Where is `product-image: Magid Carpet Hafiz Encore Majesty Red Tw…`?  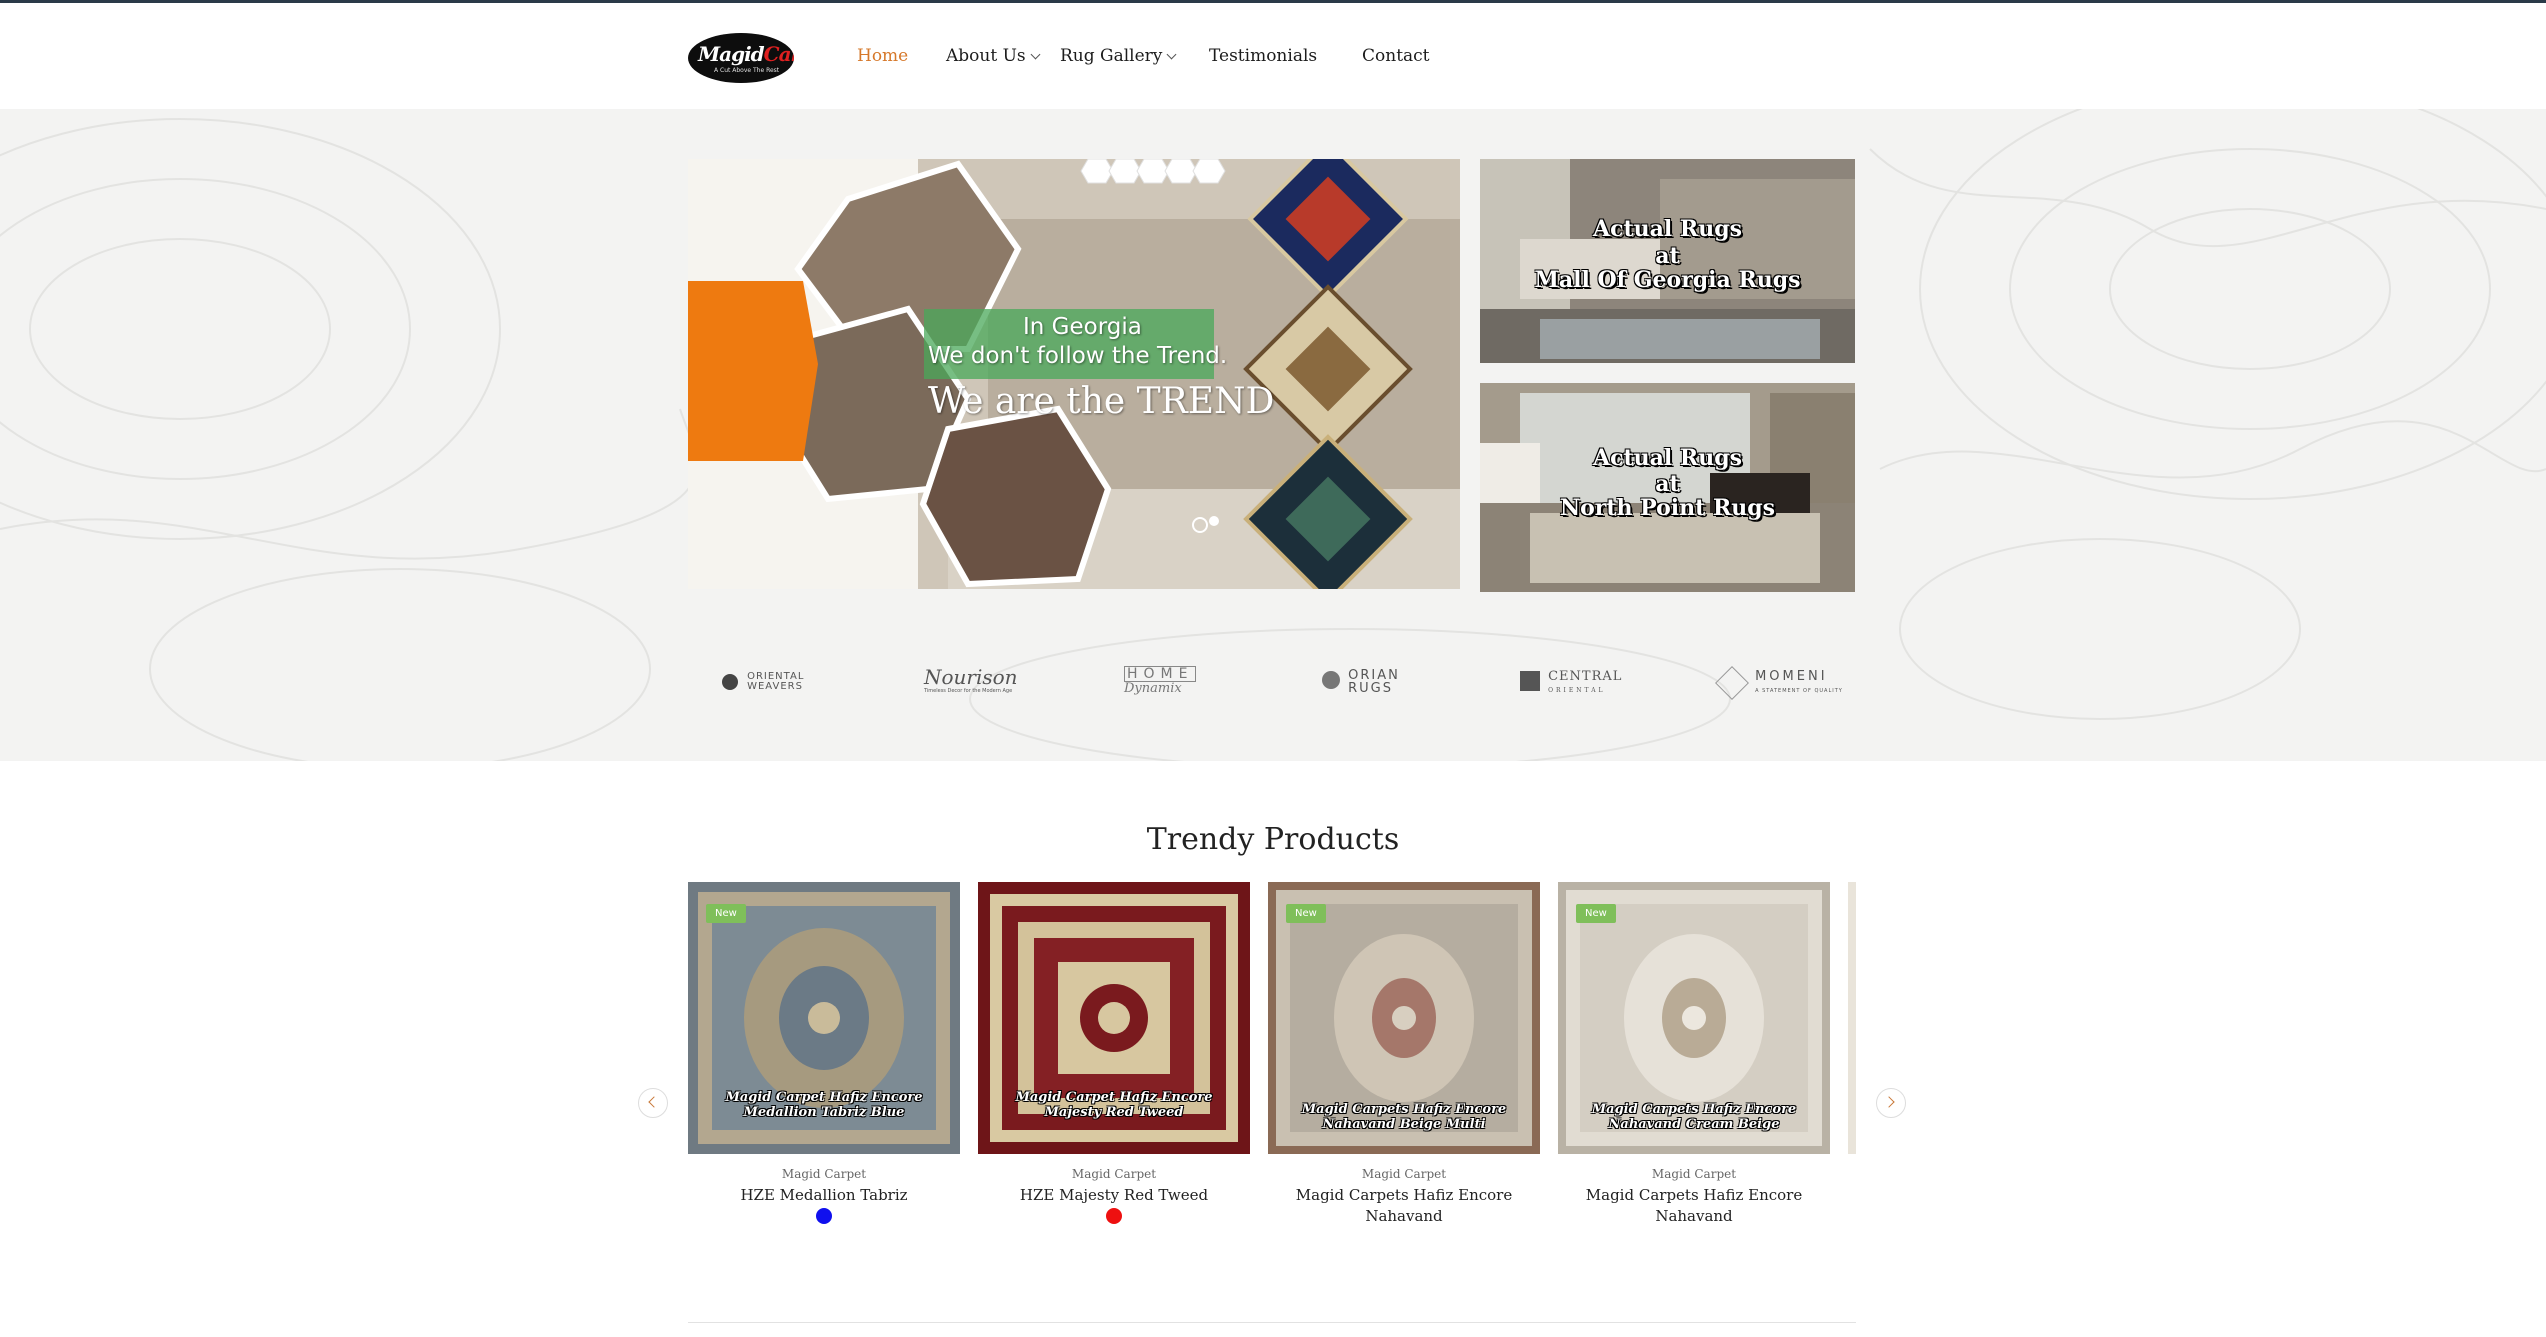 product-image: Magid Carpet Hafiz Encore Majesty Red Tw… is located at coordinates (1114, 1018).